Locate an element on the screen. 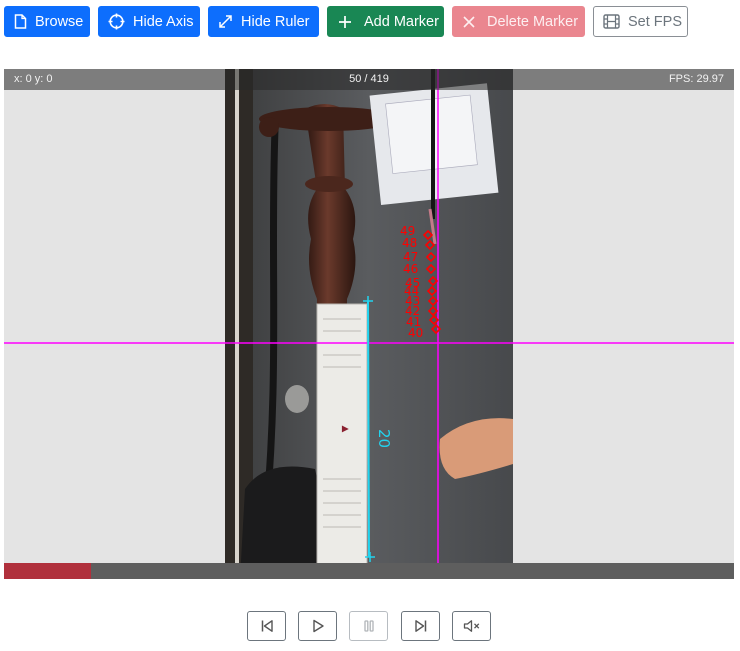  frame-counter: 50 / 419 is located at coordinates (369, 79).